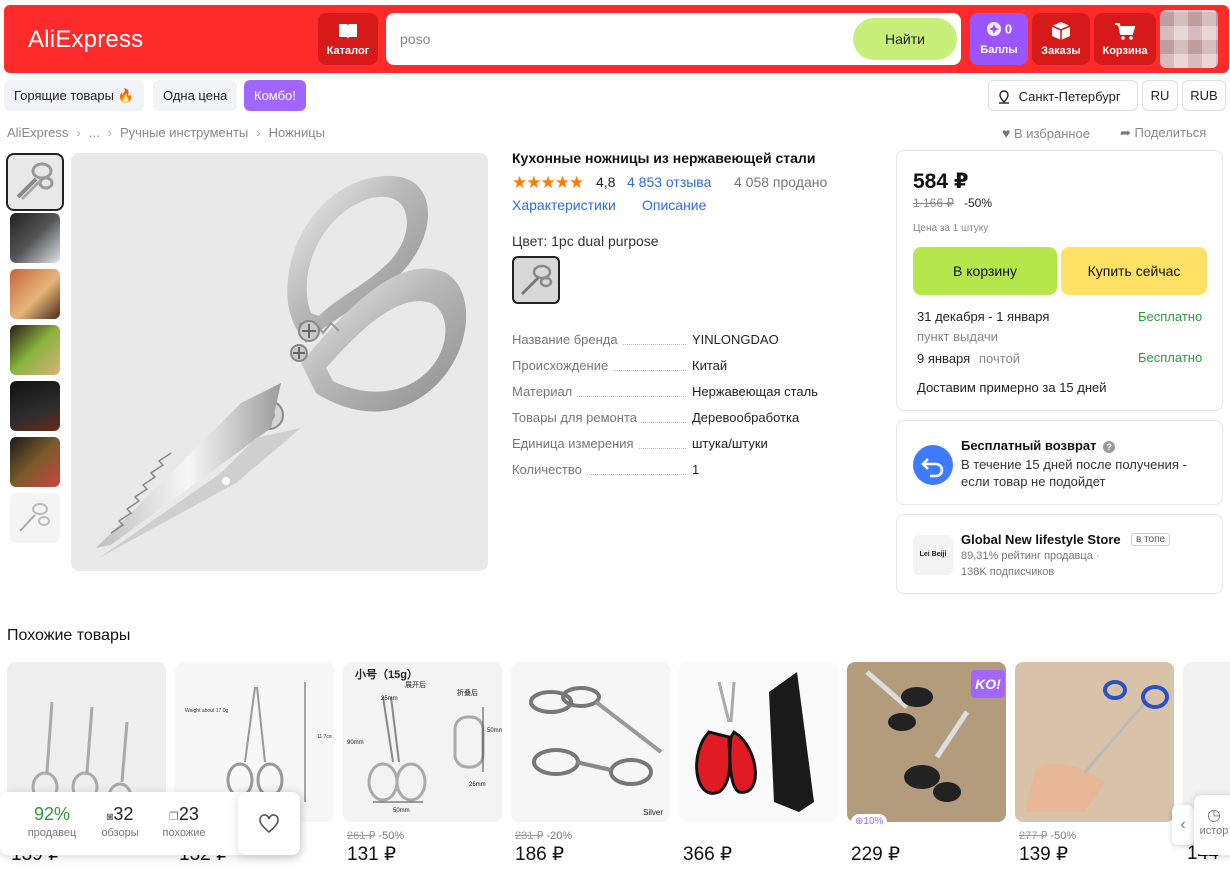  I want to click on favorite-label: В избранное, so click(1052, 133).